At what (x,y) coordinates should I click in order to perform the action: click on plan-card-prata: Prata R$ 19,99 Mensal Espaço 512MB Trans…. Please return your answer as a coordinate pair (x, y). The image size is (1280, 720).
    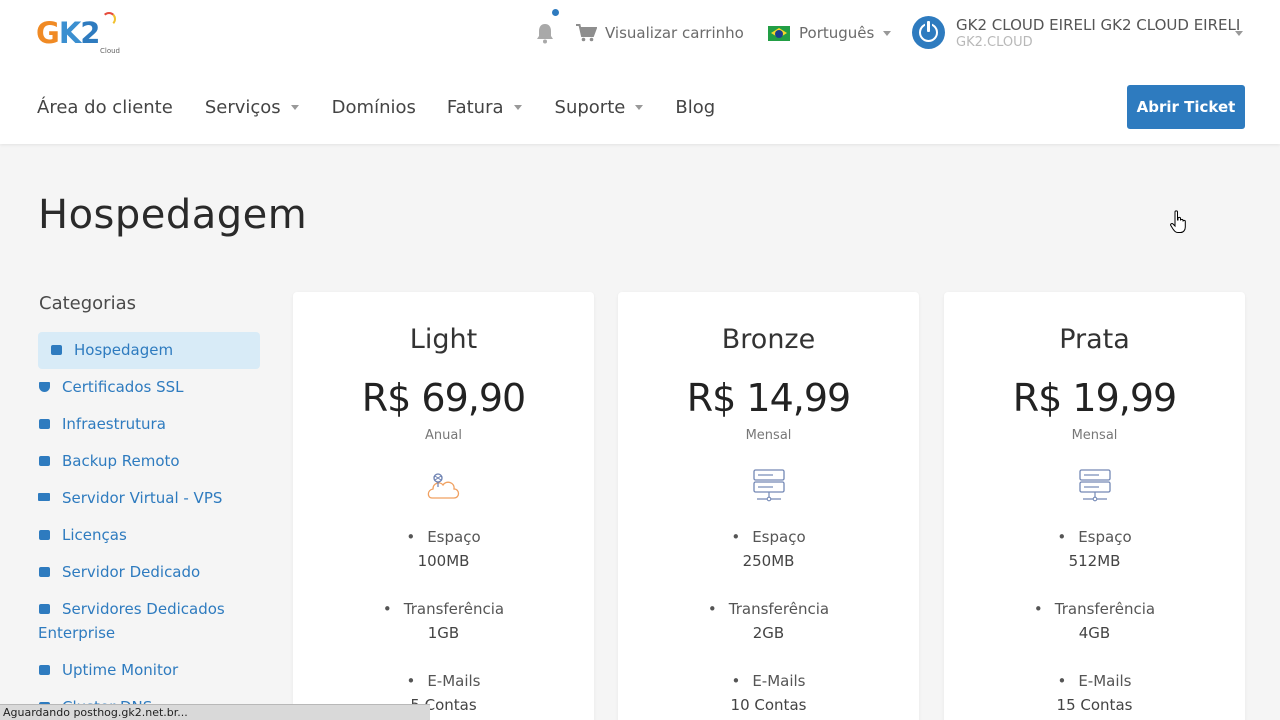
    Looking at the image, I should click on (1094, 506).